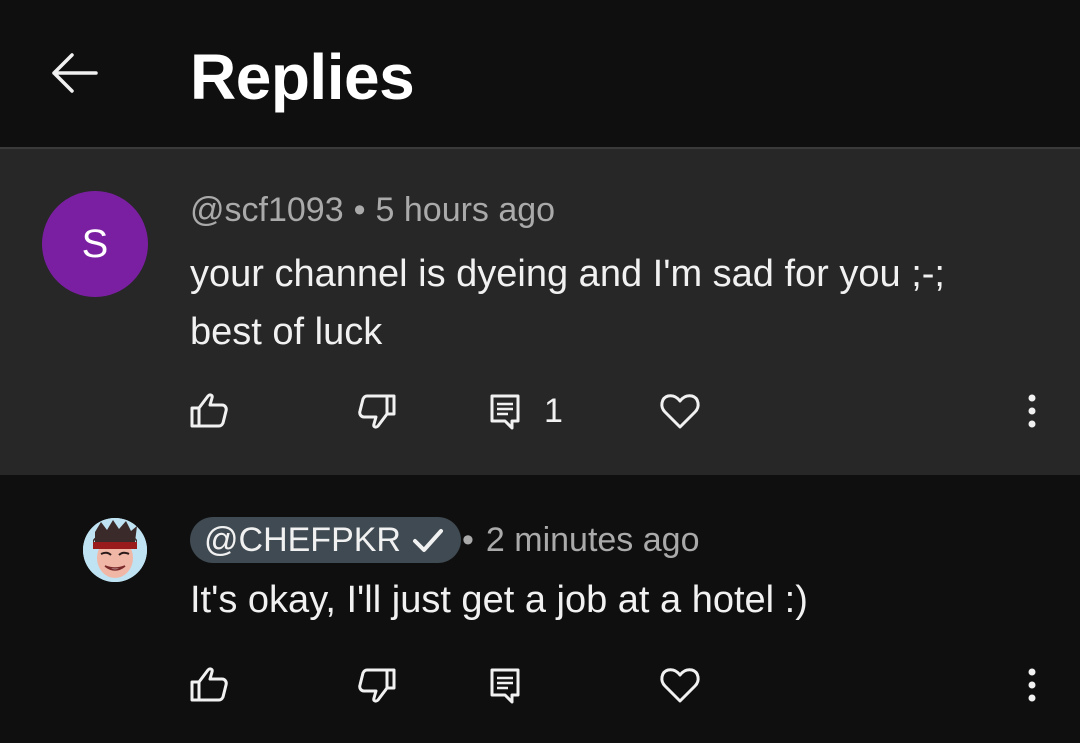 The height and width of the screenshot is (743, 1080). I want to click on avatar, so click(115, 550).